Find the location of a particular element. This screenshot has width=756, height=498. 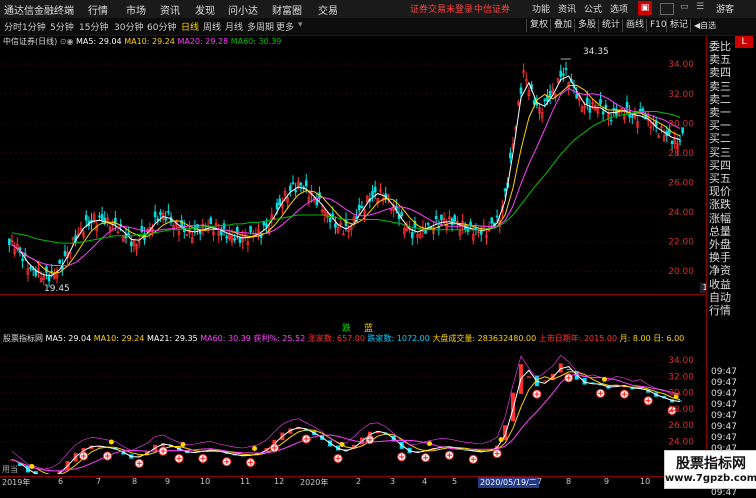

menu-zixun: 资讯 is located at coordinates (170, 9).